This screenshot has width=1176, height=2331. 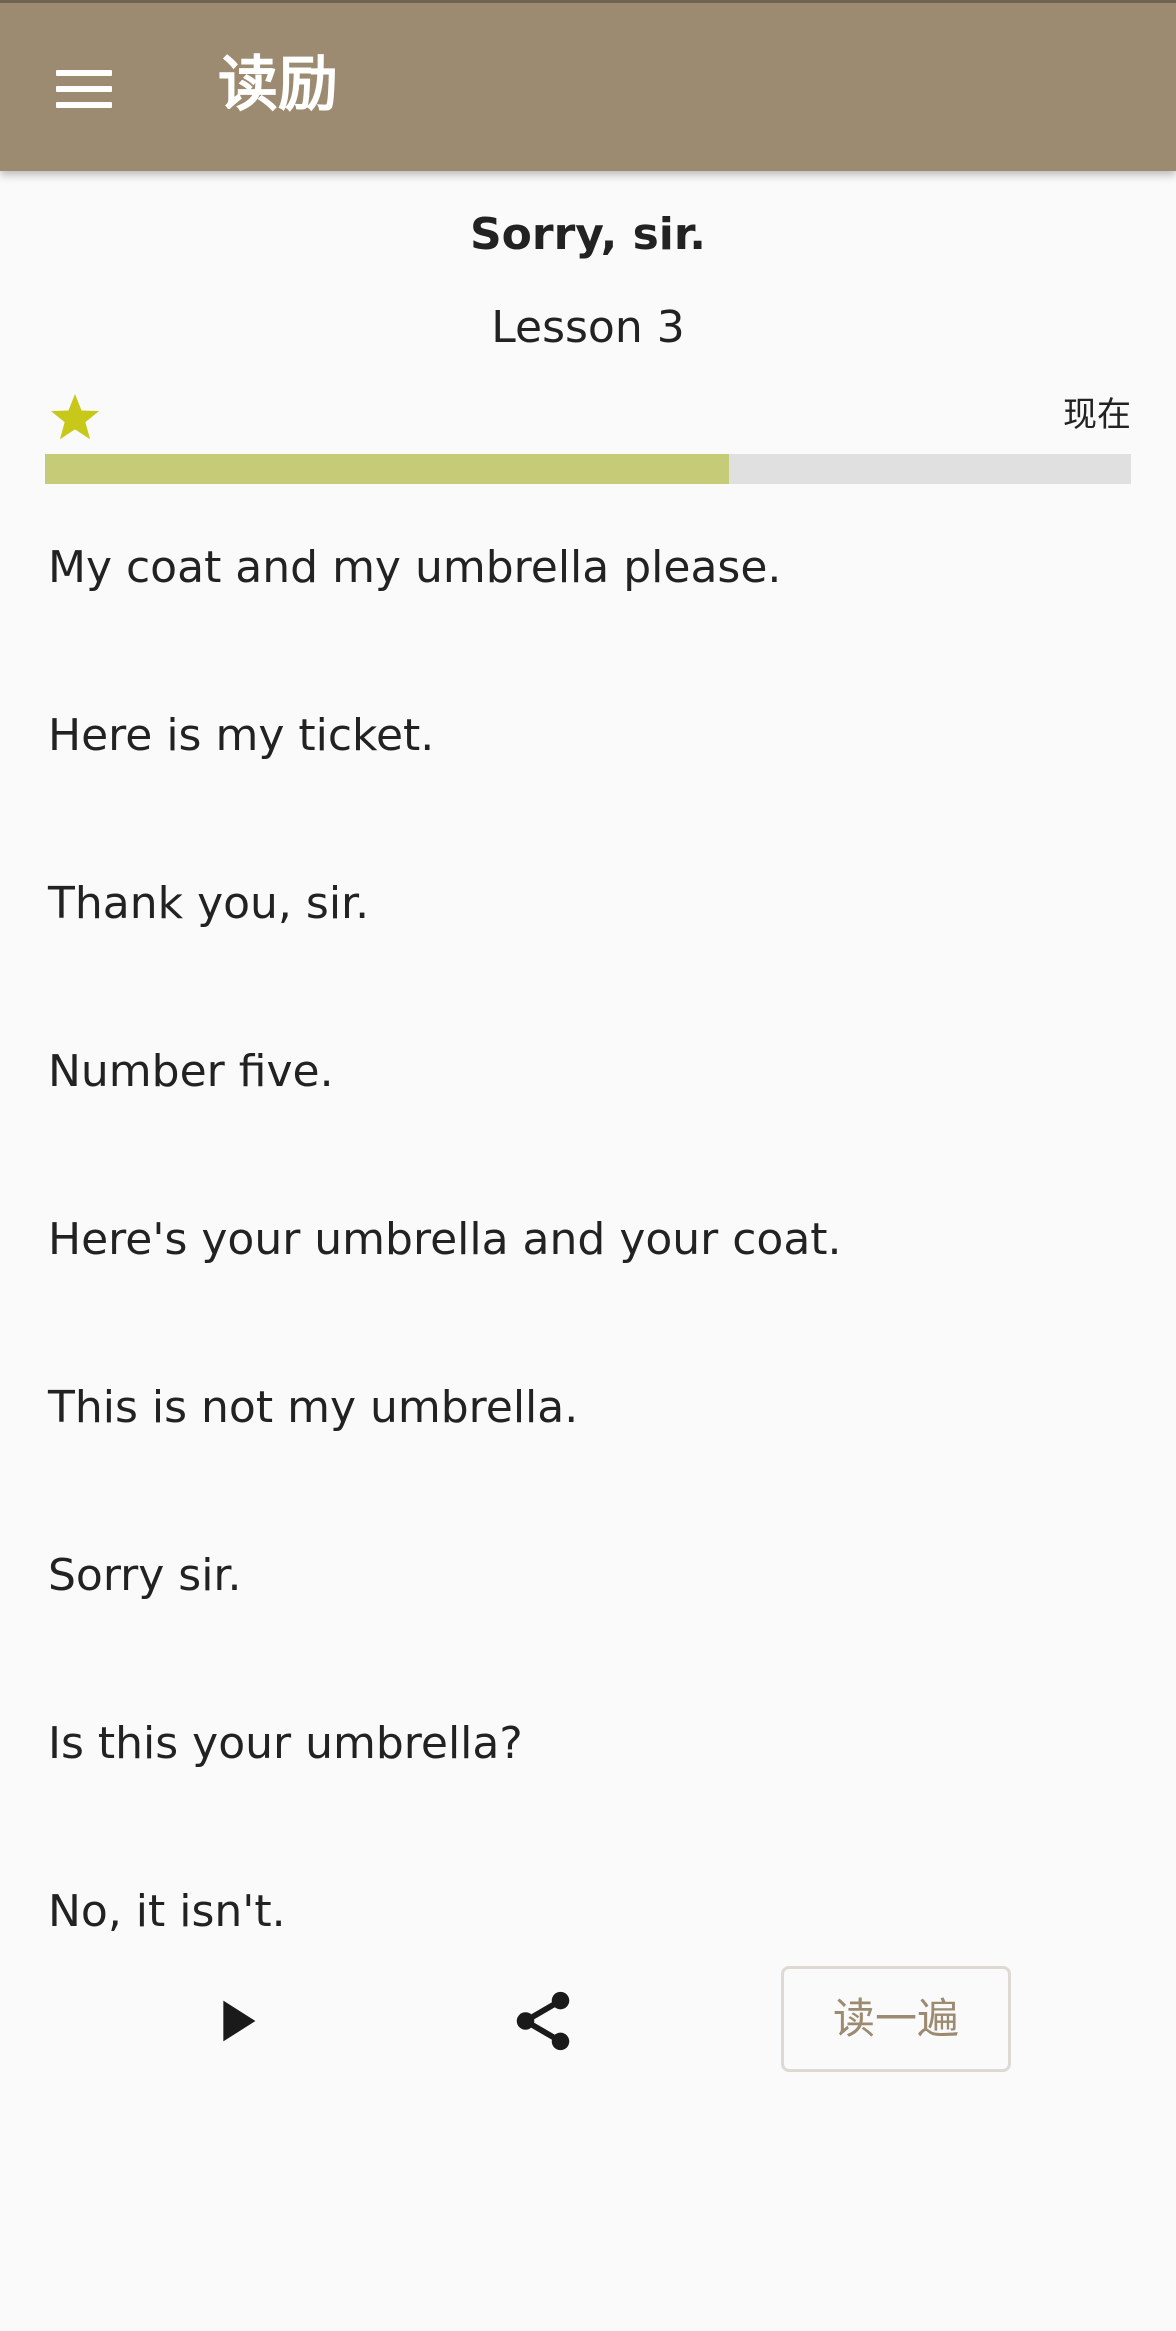 What do you see at coordinates (588, 2019) in the screenshot?
I see `playback-controls: 读一遍` at bounding box center [588, 2019].